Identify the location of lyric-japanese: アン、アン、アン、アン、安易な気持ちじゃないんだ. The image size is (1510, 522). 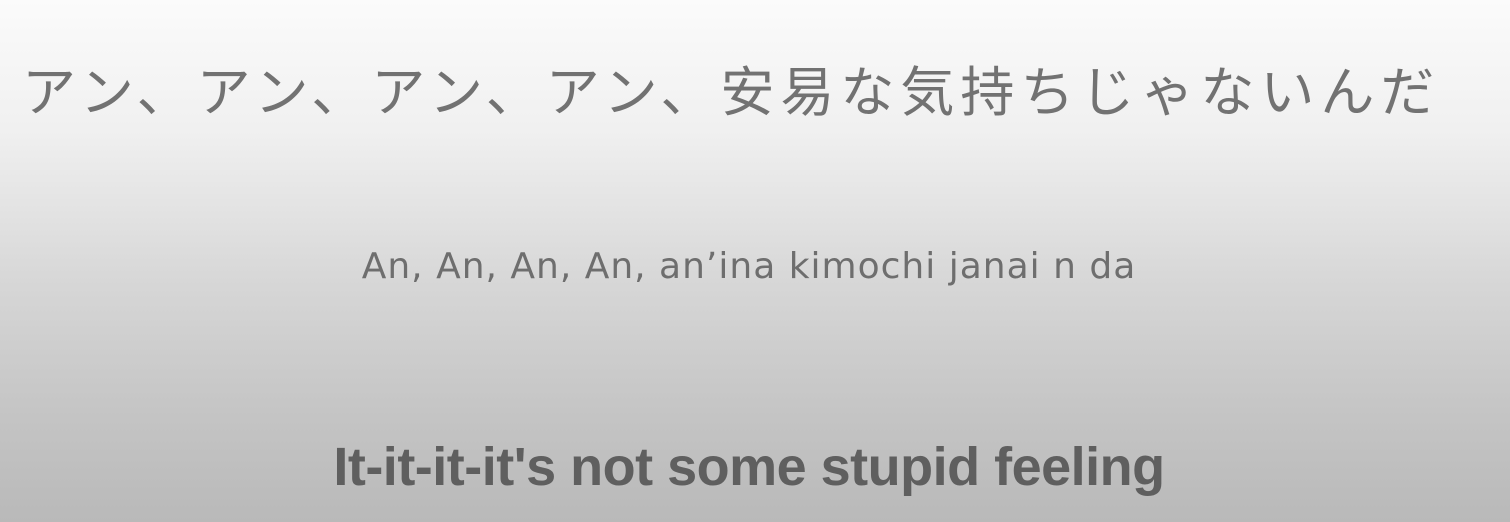
(731, 92).